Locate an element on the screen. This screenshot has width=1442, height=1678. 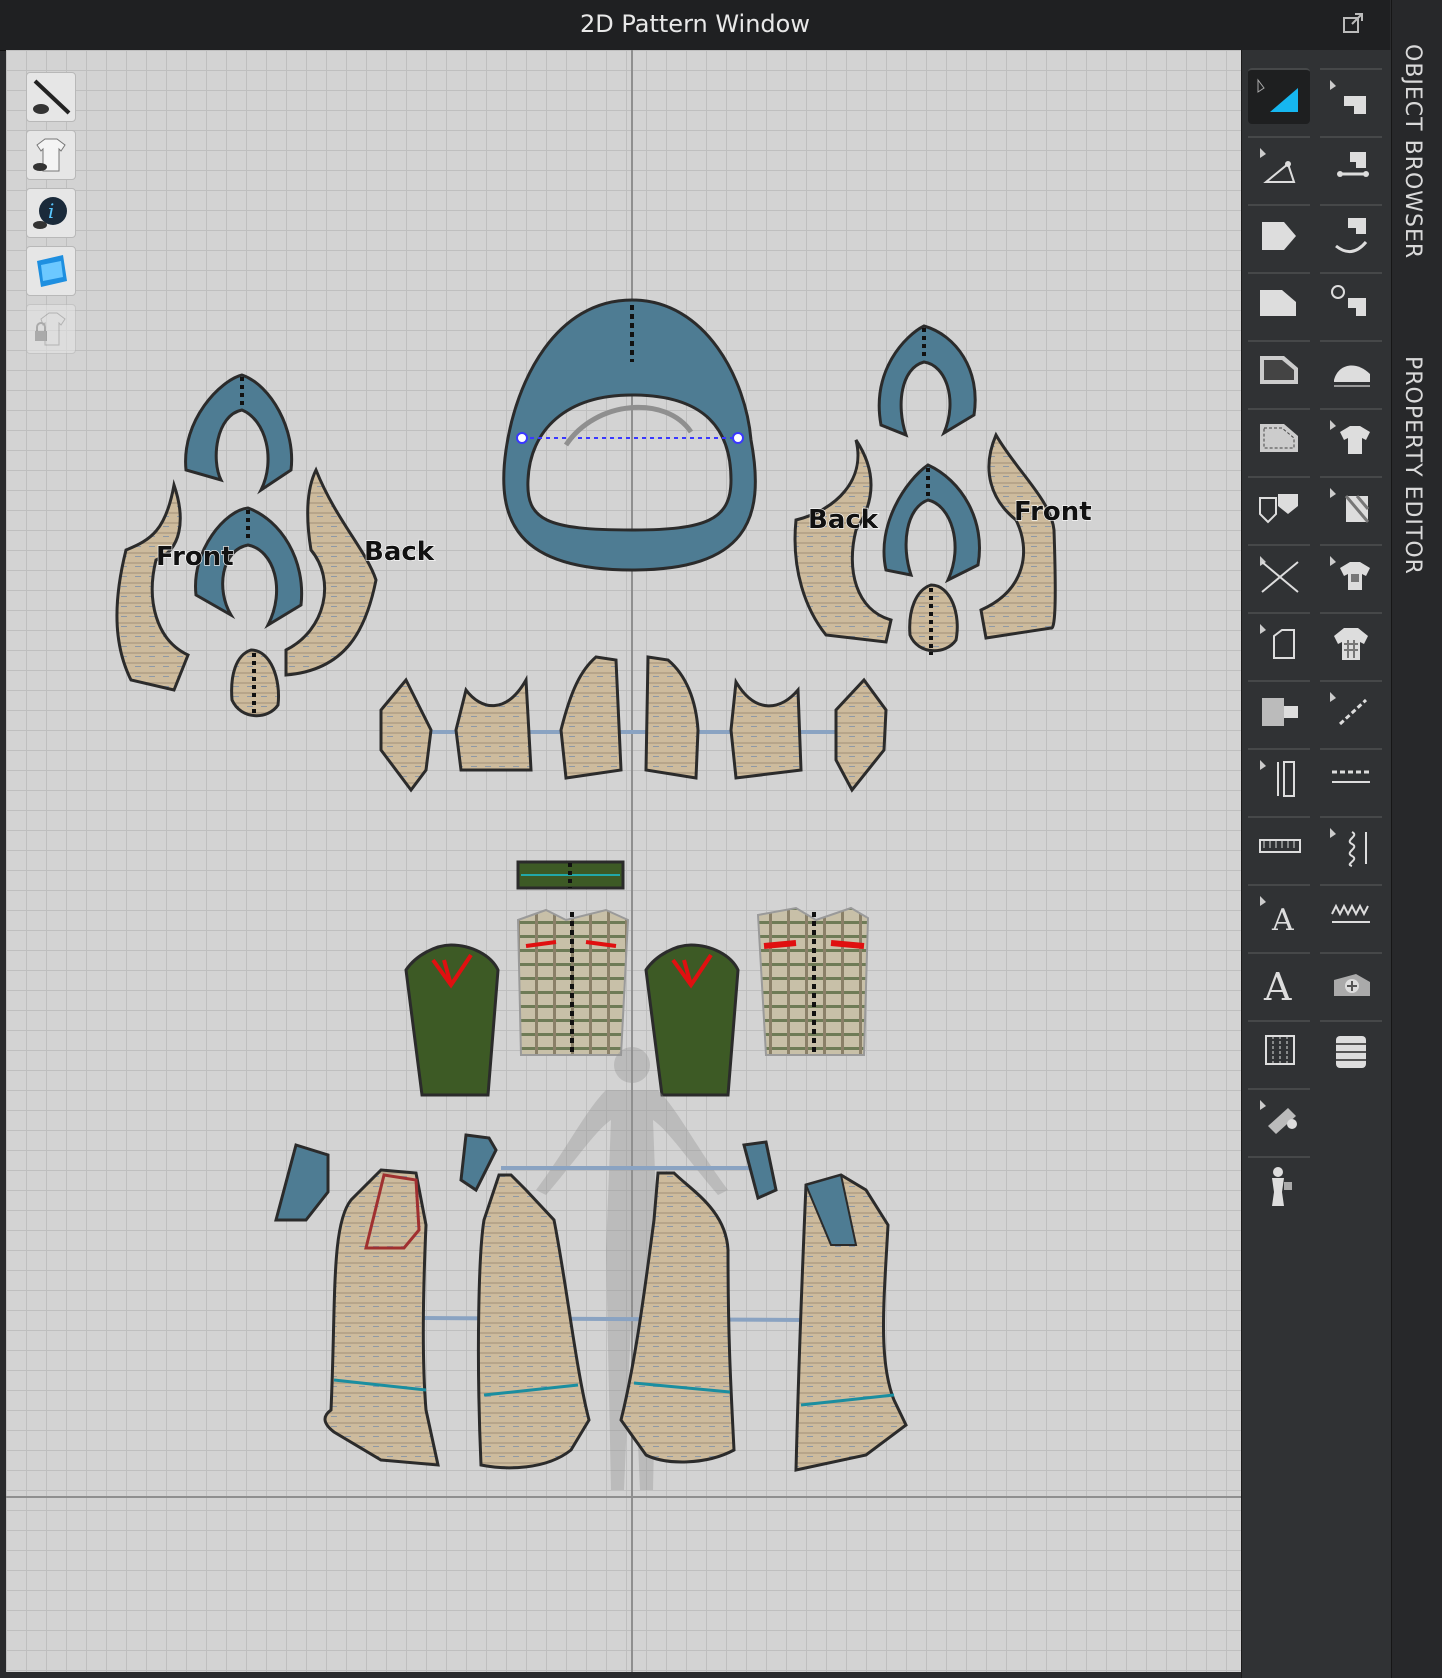
stitch-line-icon is located at coordinates (1351, 776).